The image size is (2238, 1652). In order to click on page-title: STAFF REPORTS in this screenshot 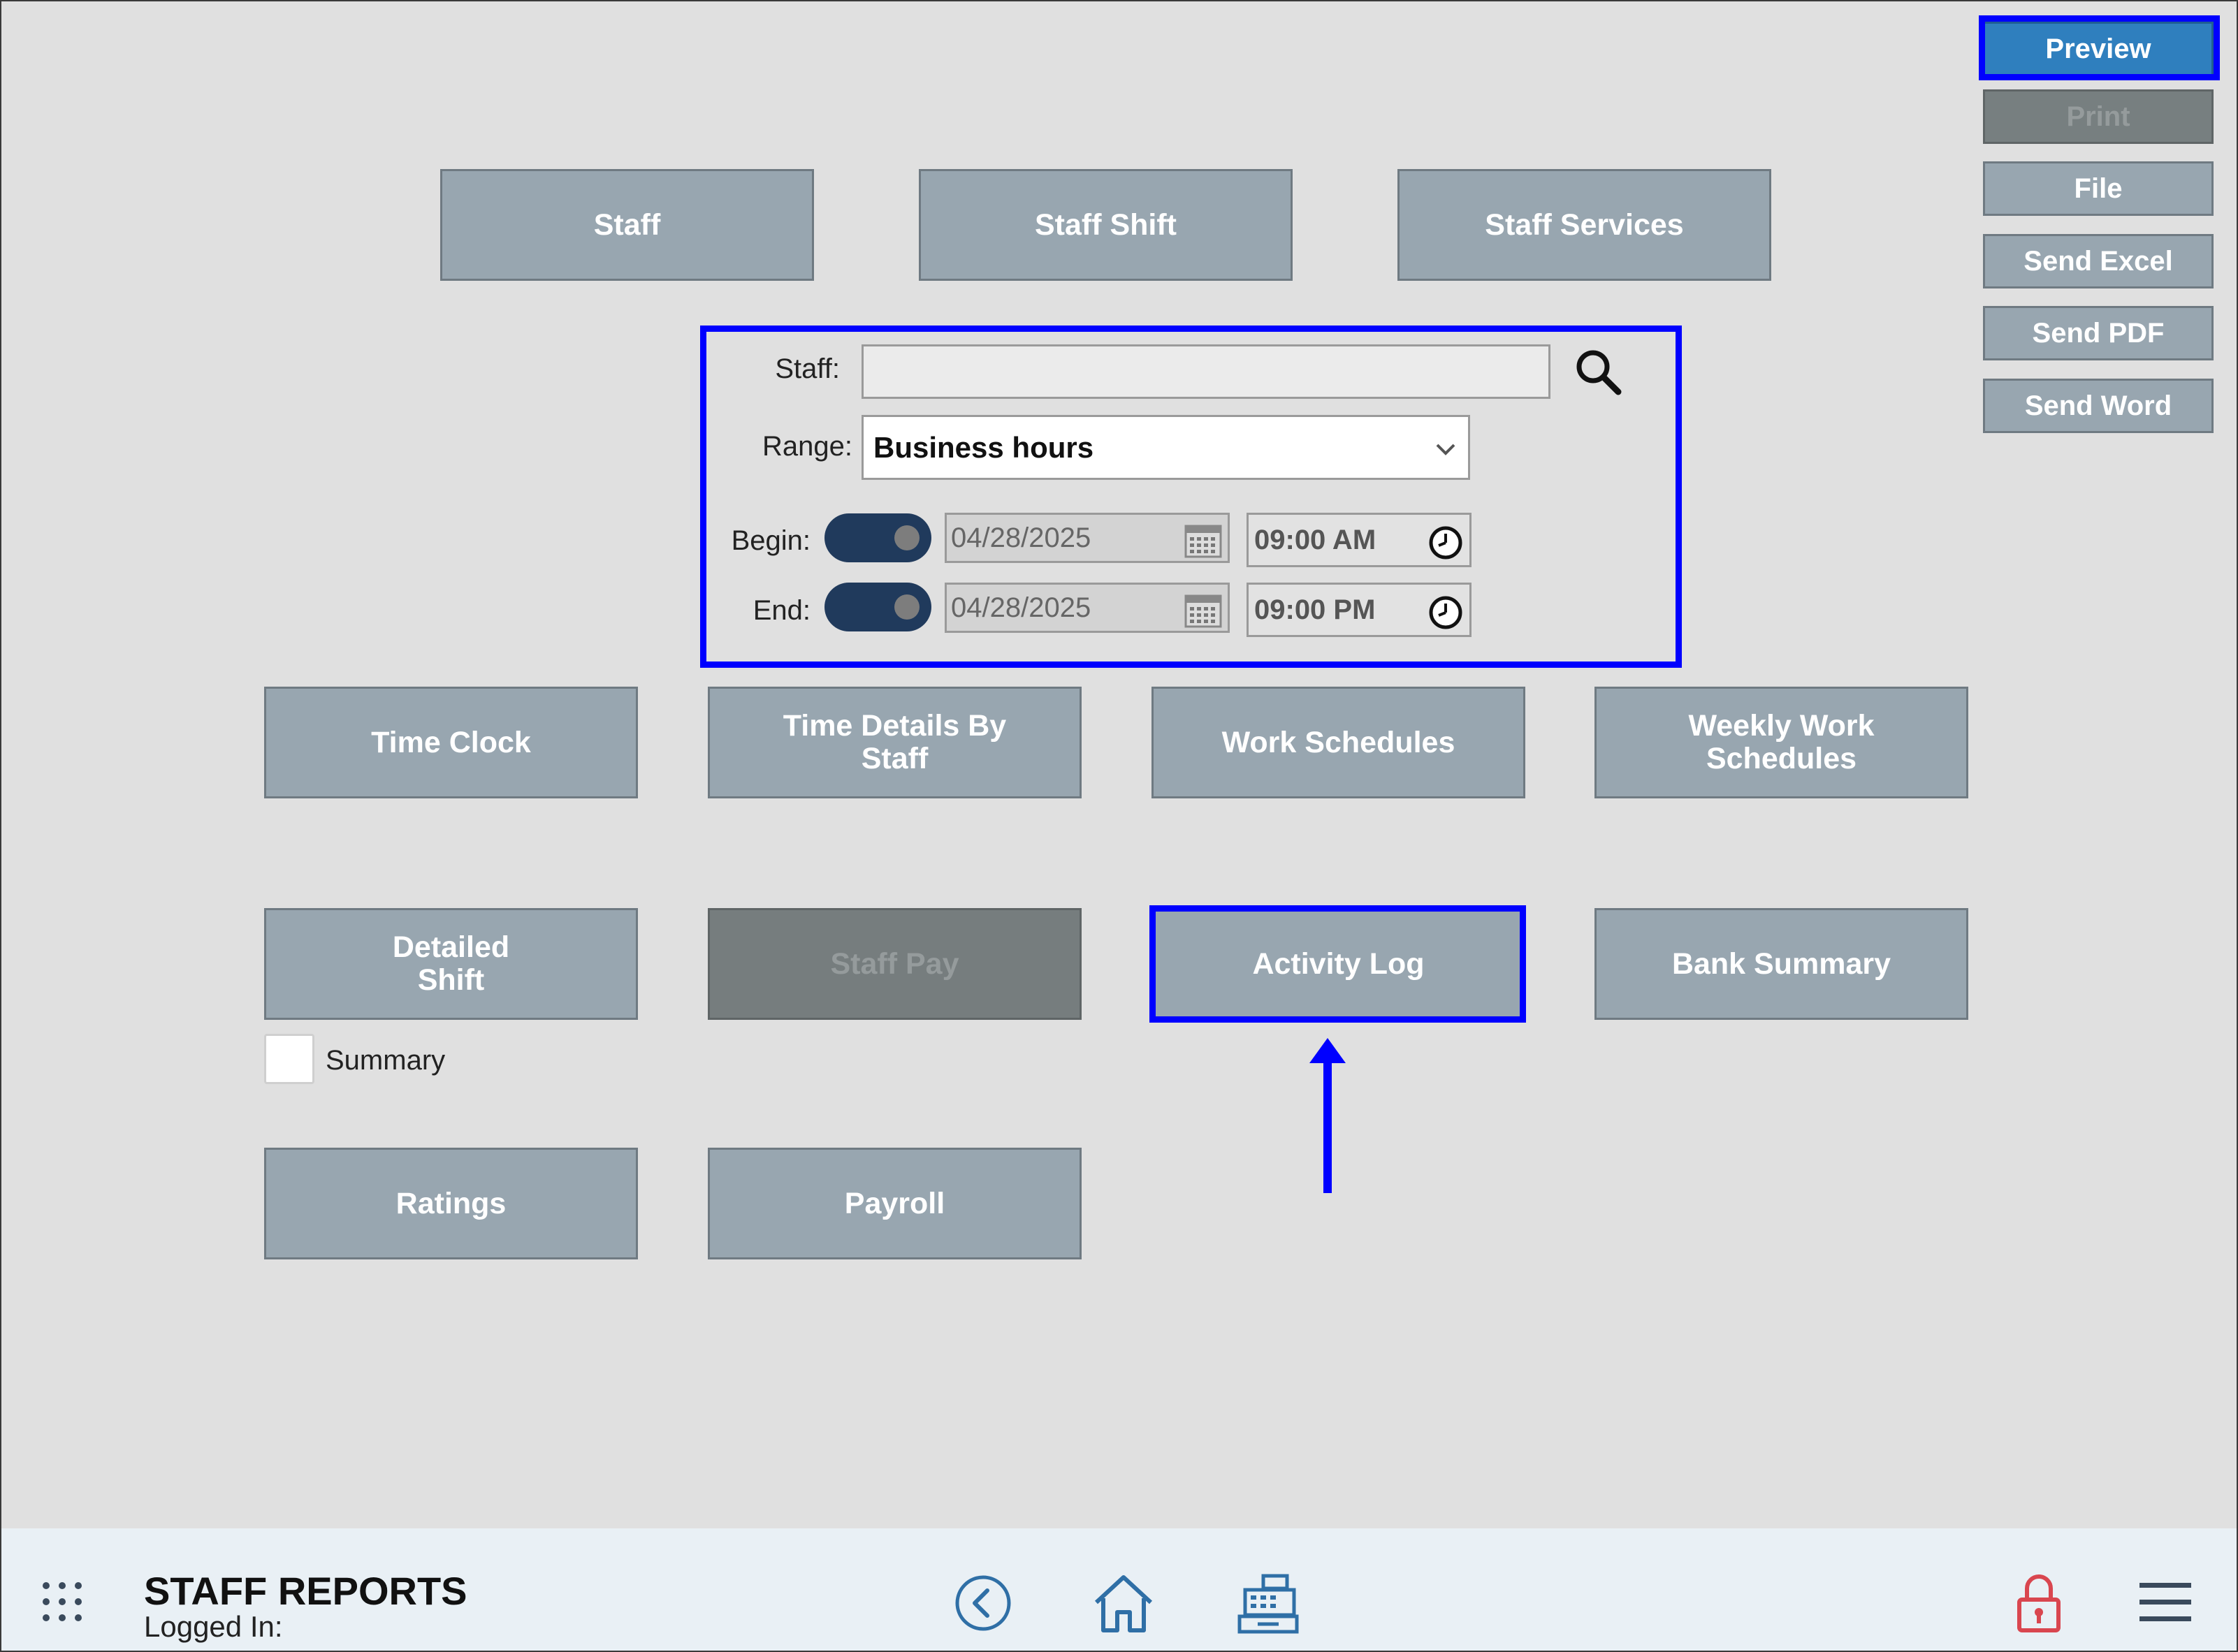, I will do `click(305, 1591)`.